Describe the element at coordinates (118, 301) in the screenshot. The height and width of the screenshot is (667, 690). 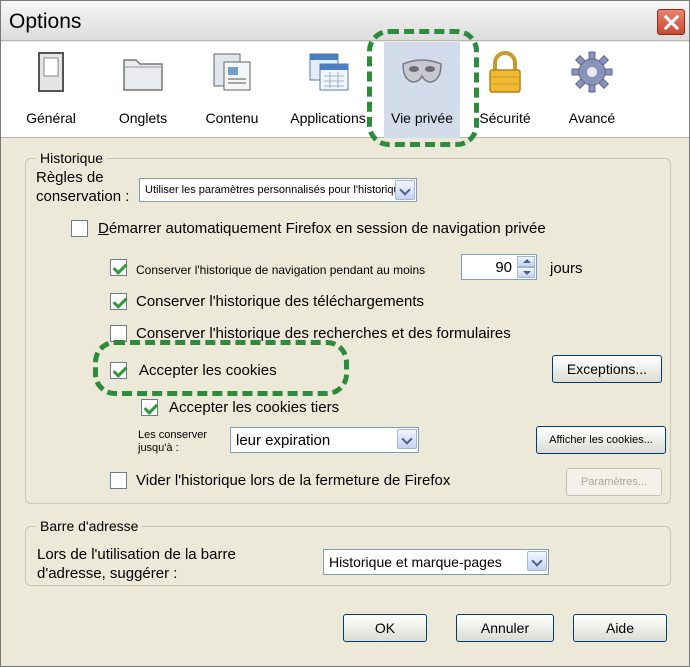
I see `keep-downloads-checkbox` at that location.